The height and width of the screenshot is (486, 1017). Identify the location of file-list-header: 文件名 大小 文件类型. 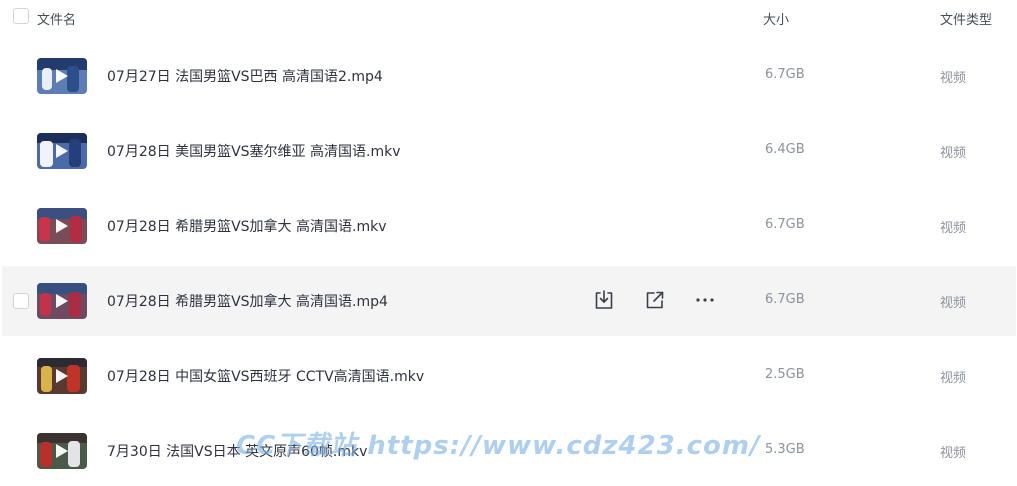
(508, 18).